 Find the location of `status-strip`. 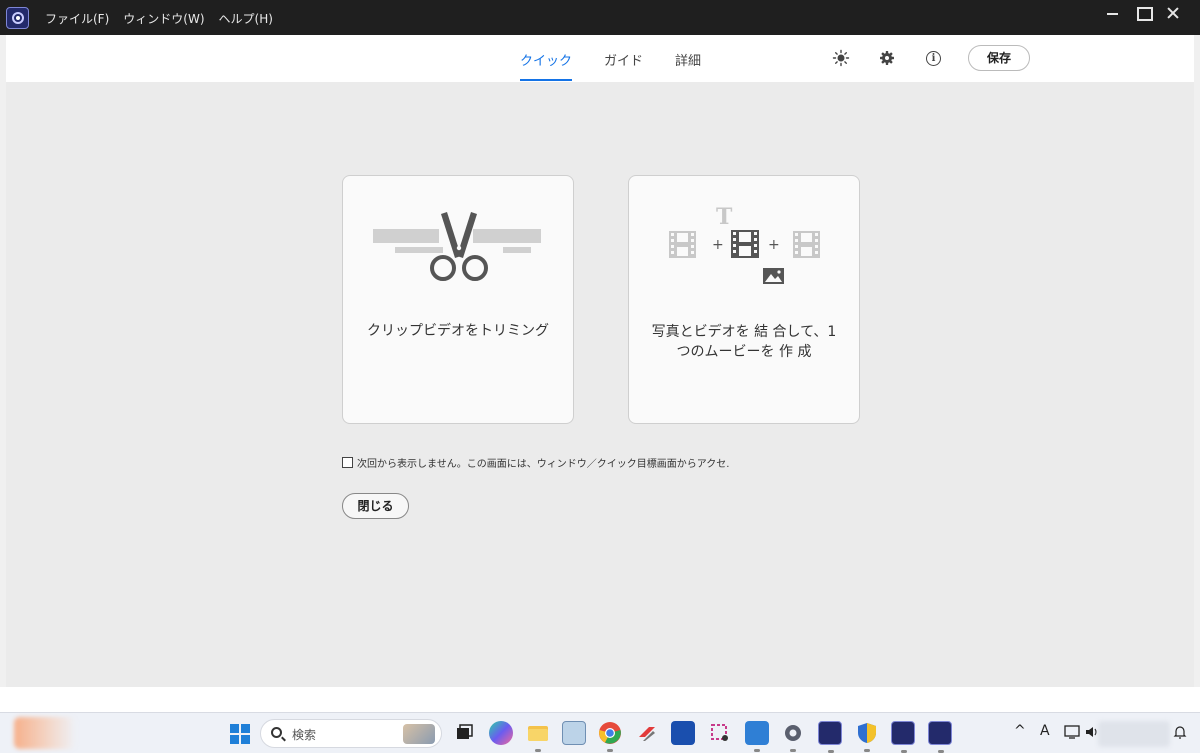

status-strip is located at coordinates (600, 699).